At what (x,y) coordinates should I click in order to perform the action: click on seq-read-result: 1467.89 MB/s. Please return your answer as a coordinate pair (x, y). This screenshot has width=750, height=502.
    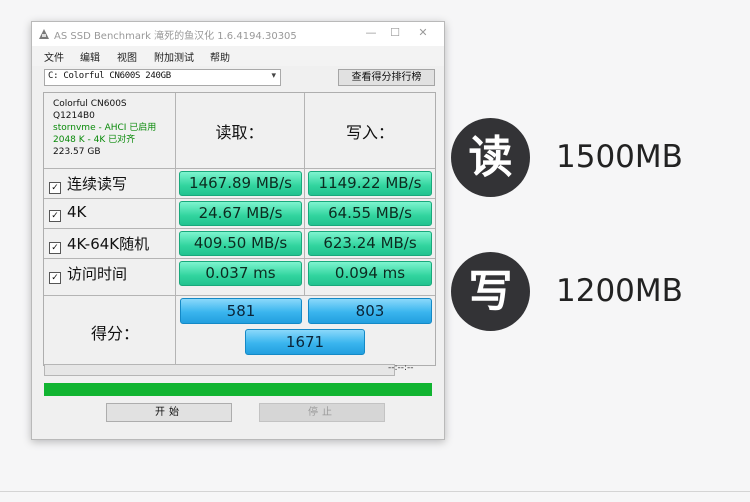
    Looking at the image, I should click on (240, 183).